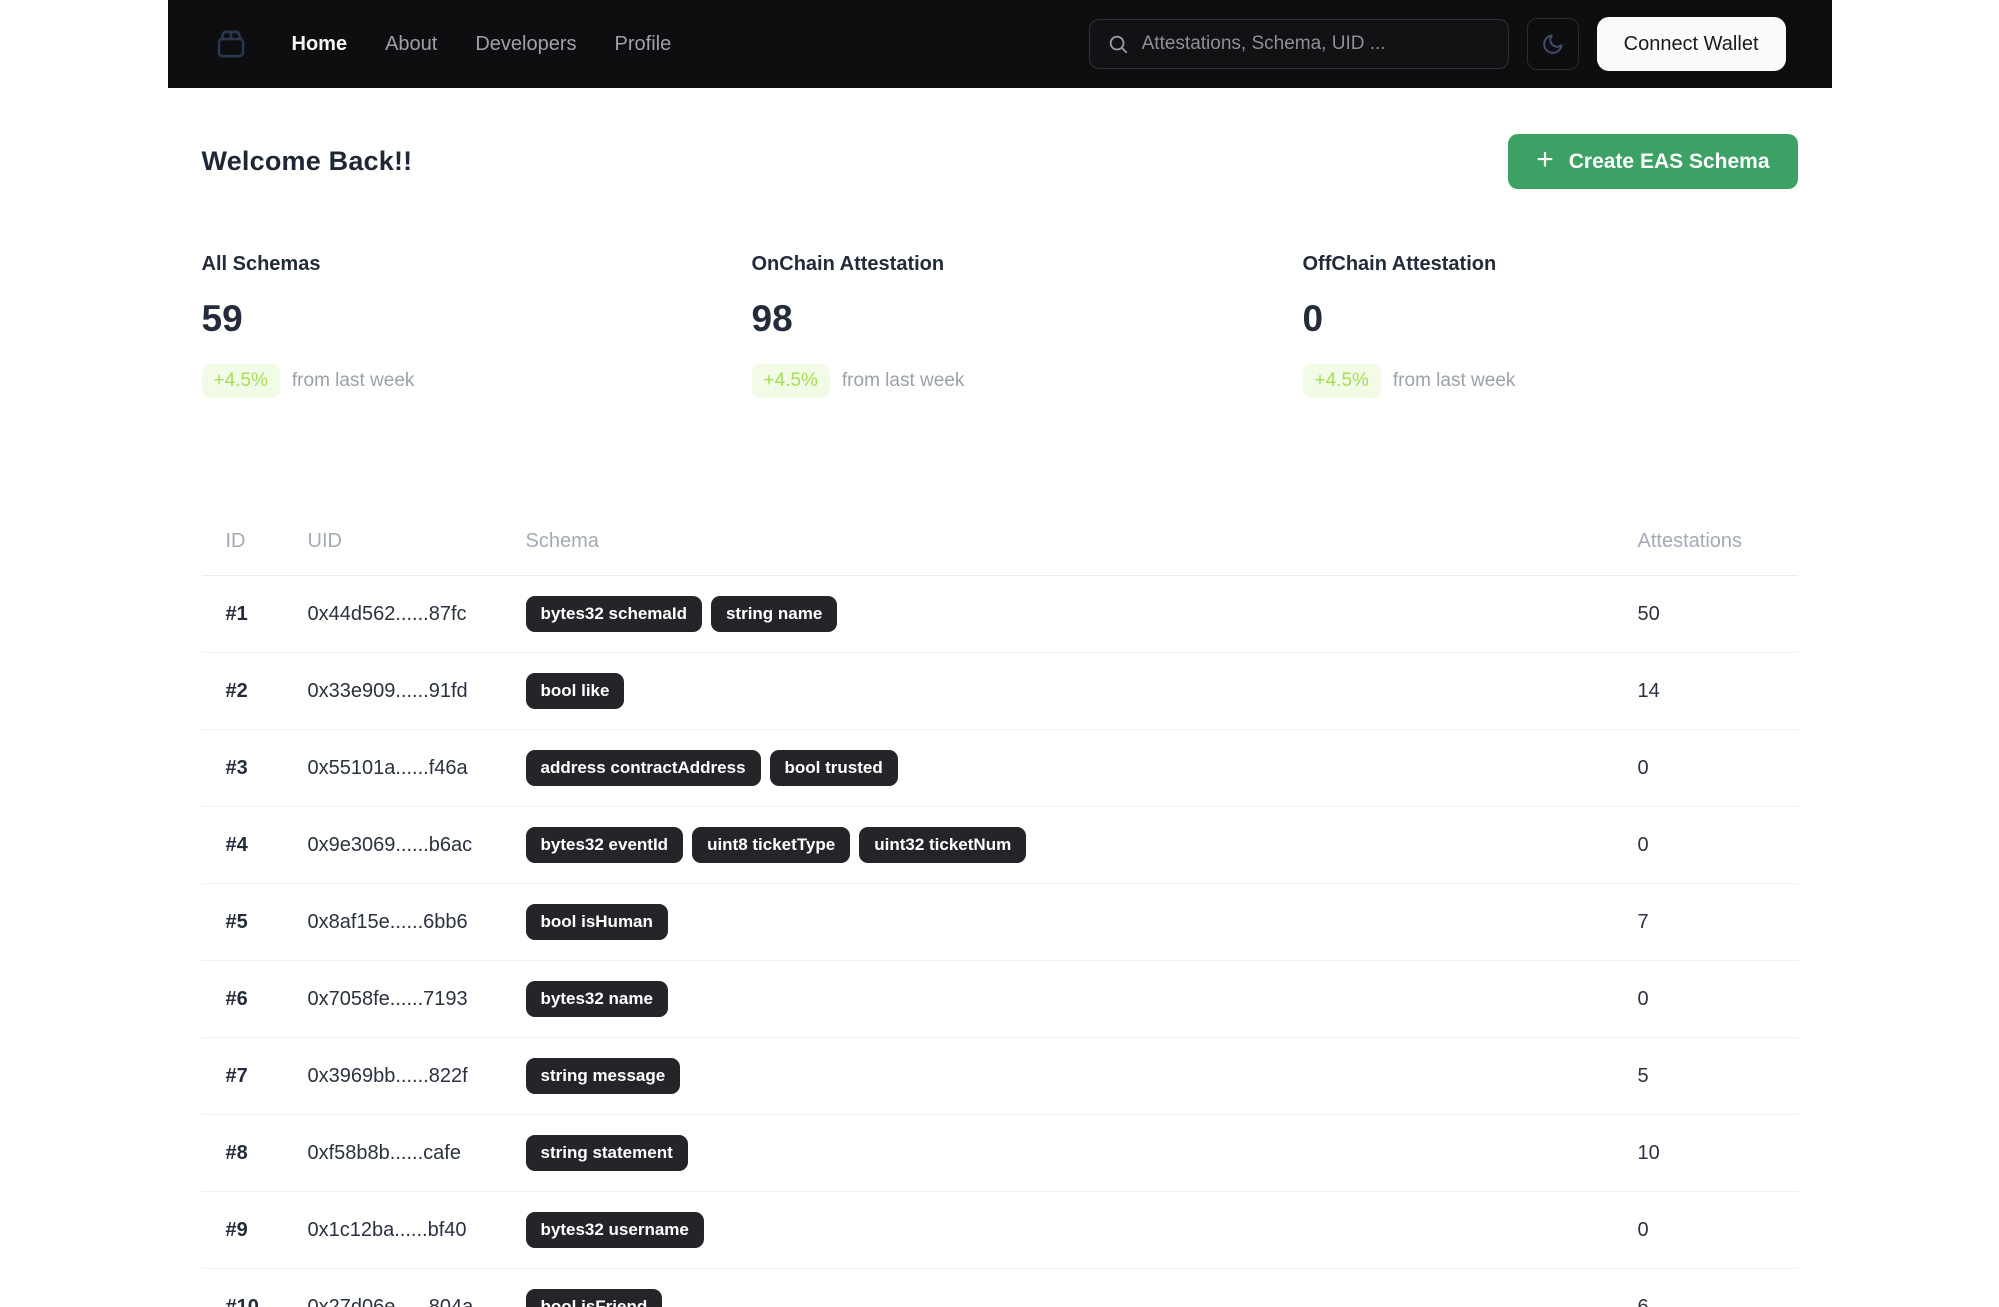  I want to click on nav-link-home: Home, so click(320, 44).